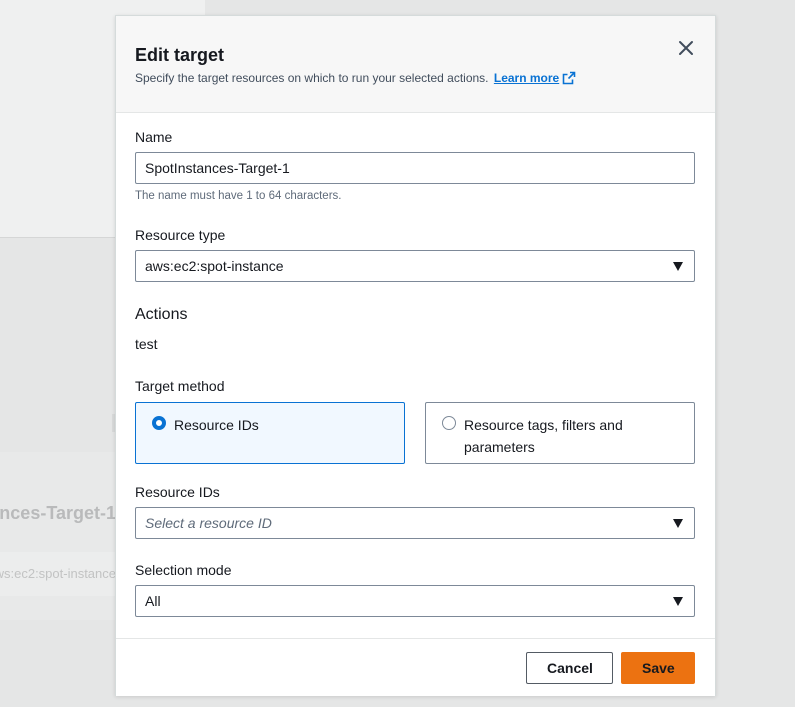 The width and height of the screenshot is (795, 707). Describe the element at coordinates (177, 492) in the screenshot. I see `resource-ids-label: Resource IDs` at that location.